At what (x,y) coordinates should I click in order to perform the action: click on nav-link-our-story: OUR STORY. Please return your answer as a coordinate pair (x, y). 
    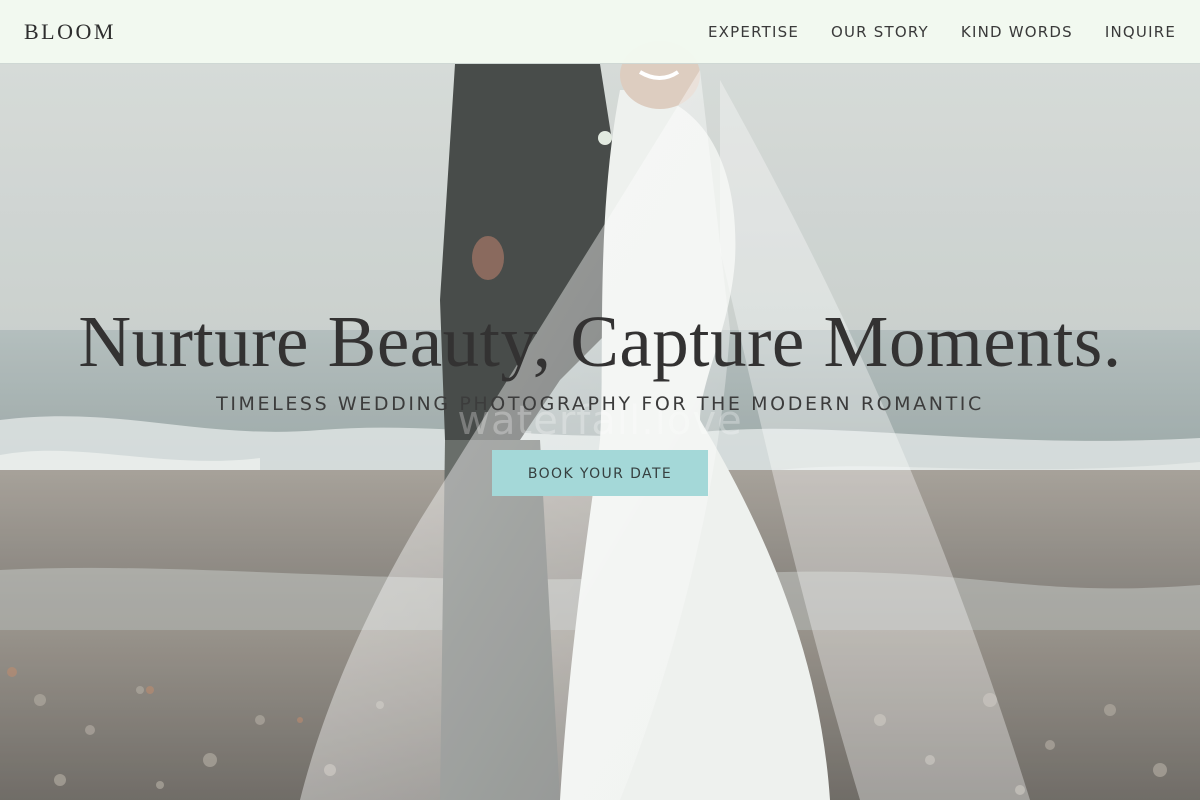
    Looking at the image, I should click on (880, 32).